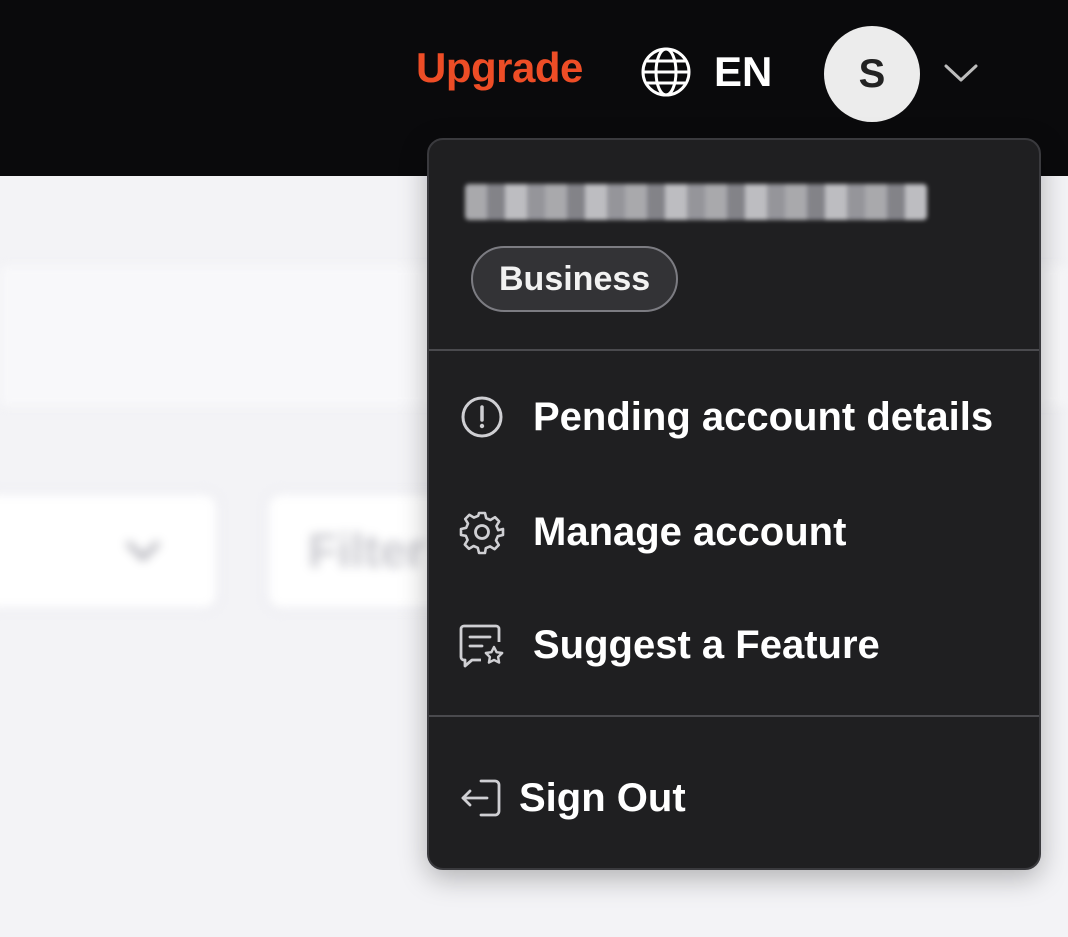  What do you see at coordinates (367, 551) in the screenshot?
I see `filter-label: Filter` at bounding box center [367, 551].